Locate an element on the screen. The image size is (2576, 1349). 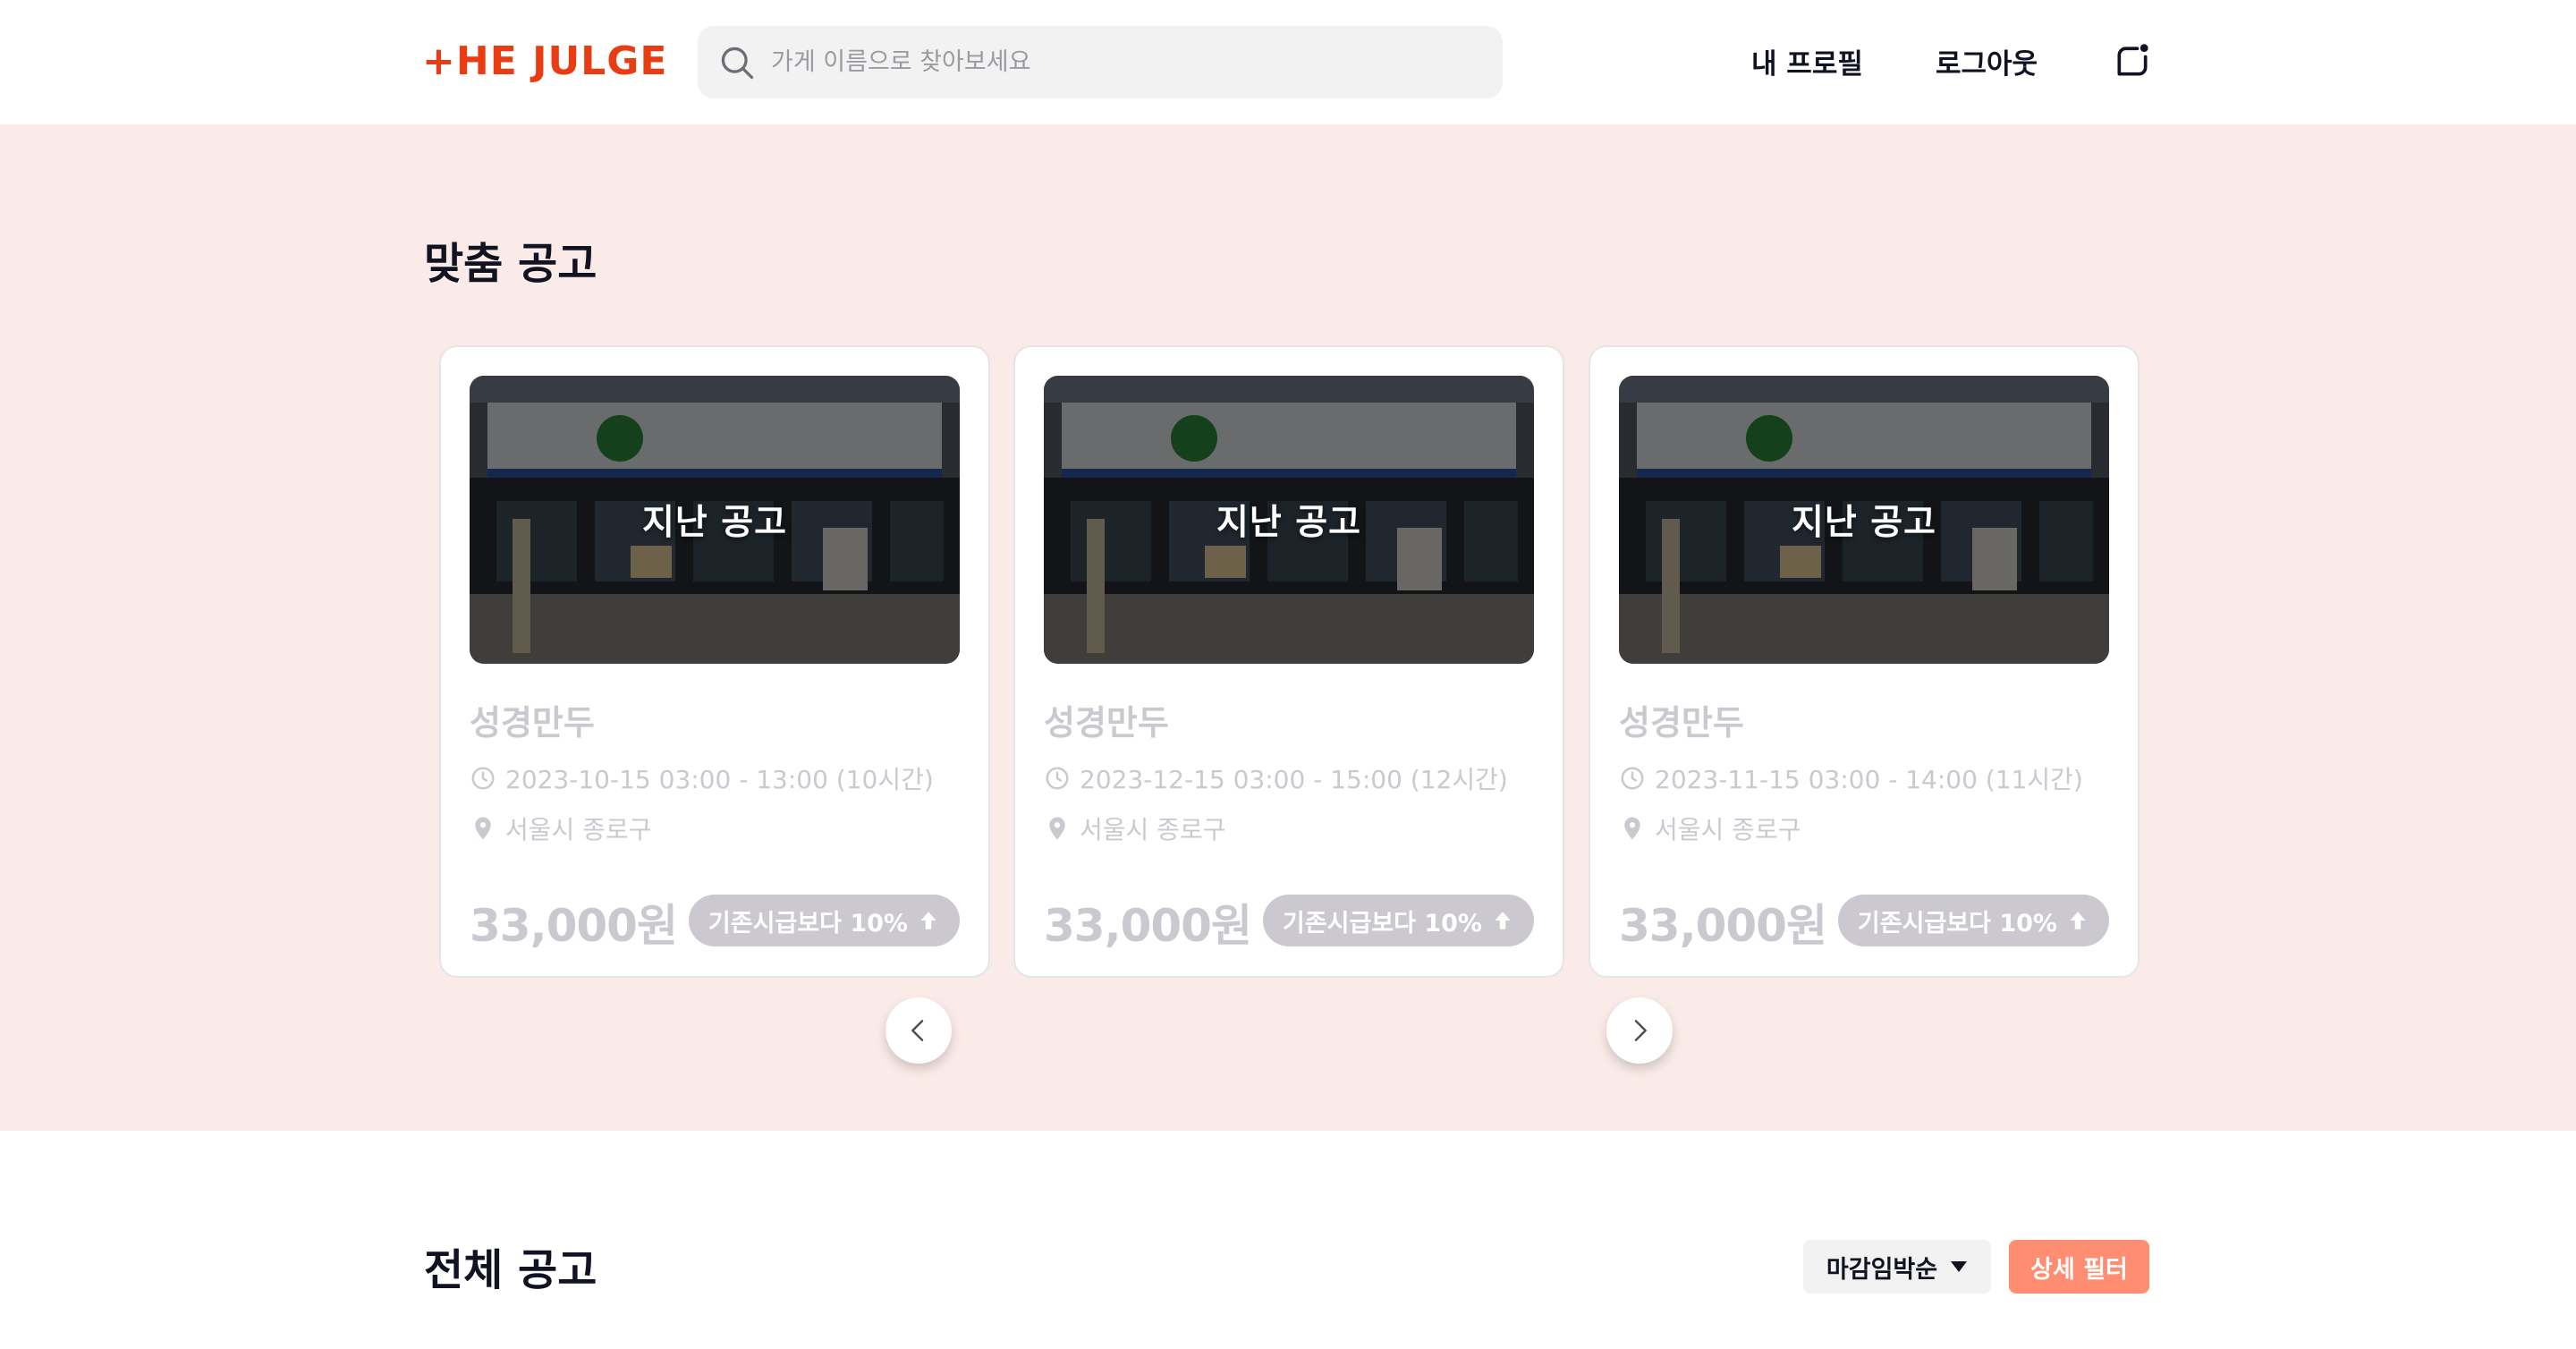
work-time: 2023-11-15 03:00 - 14:00 (11시간) is located at coordinates (1851, 778).